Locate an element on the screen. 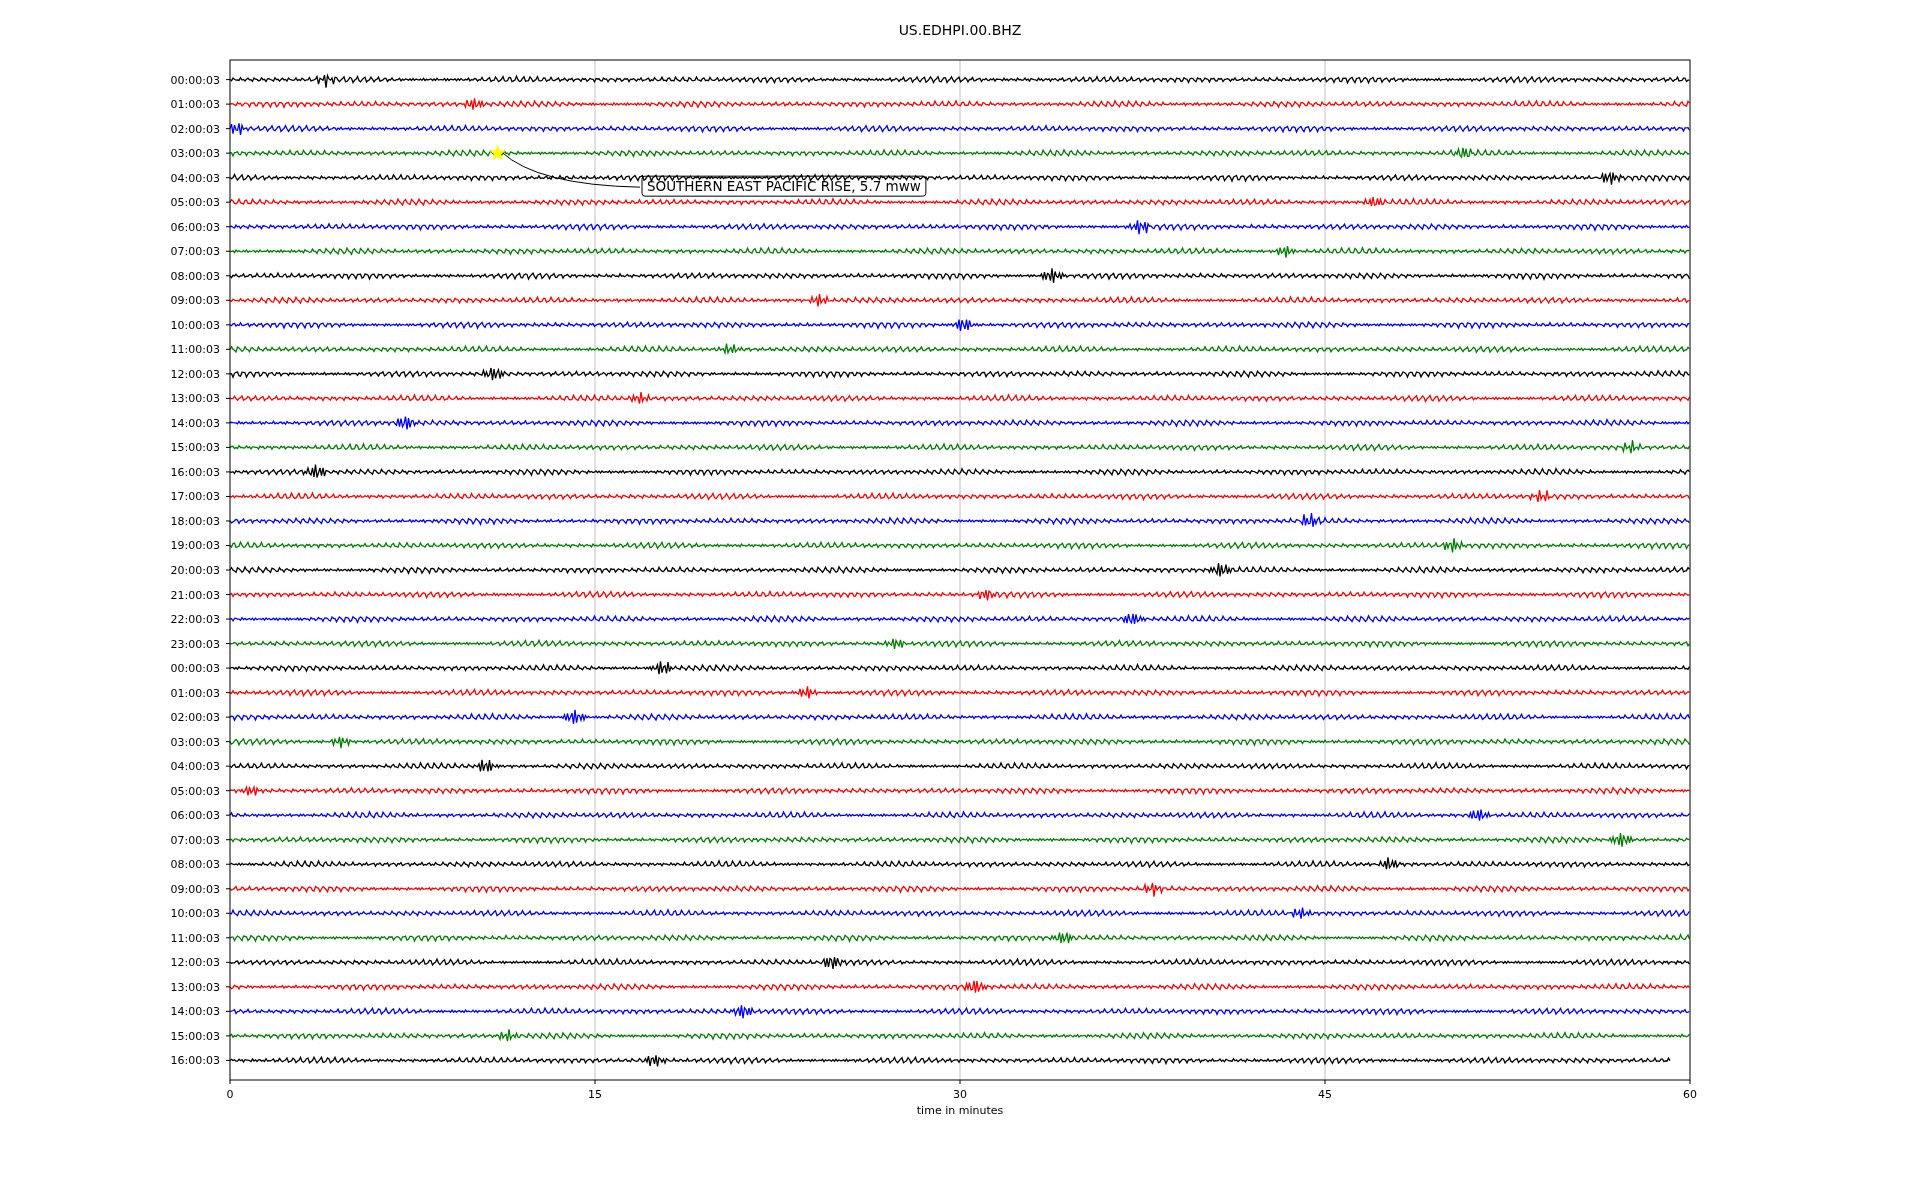  x-tick-label: 0 is located at coordinates (230, 1094).